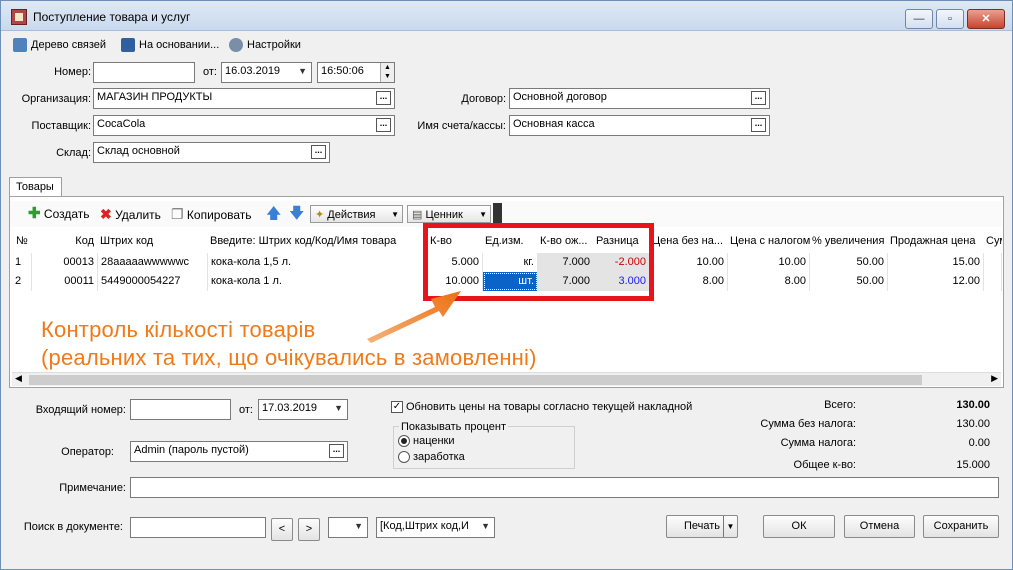  I want to click on column-header: Цена с налогом, so click(769, 241).